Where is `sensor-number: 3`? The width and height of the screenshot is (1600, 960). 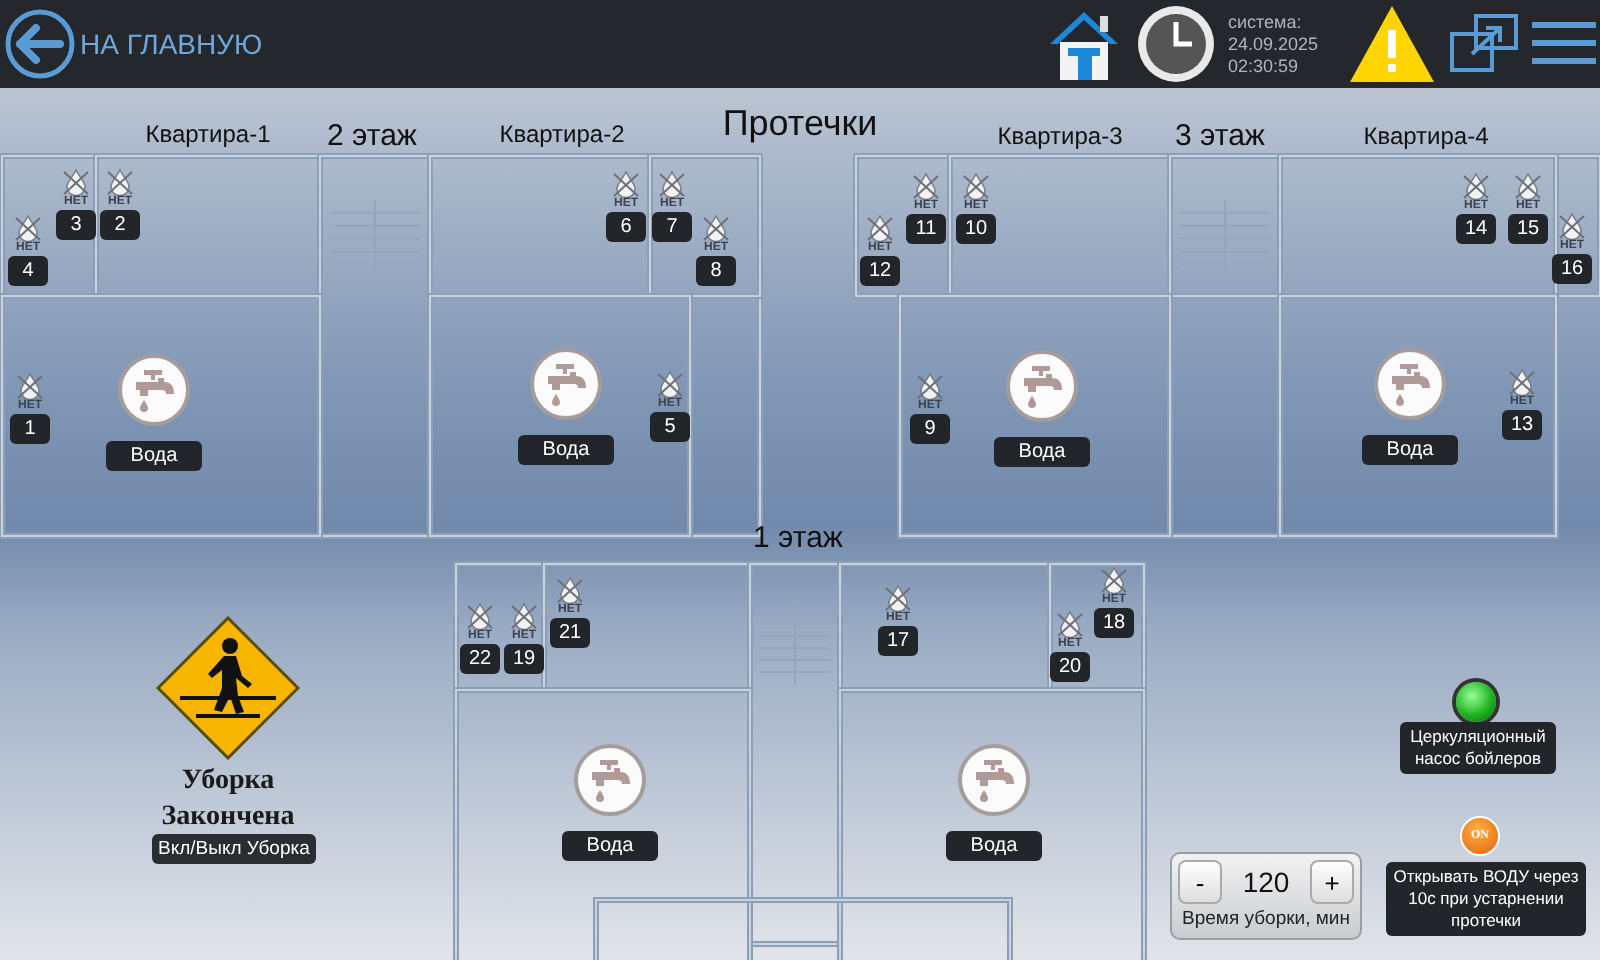 sensor-number: 3 is located at coordinates (76, 225).